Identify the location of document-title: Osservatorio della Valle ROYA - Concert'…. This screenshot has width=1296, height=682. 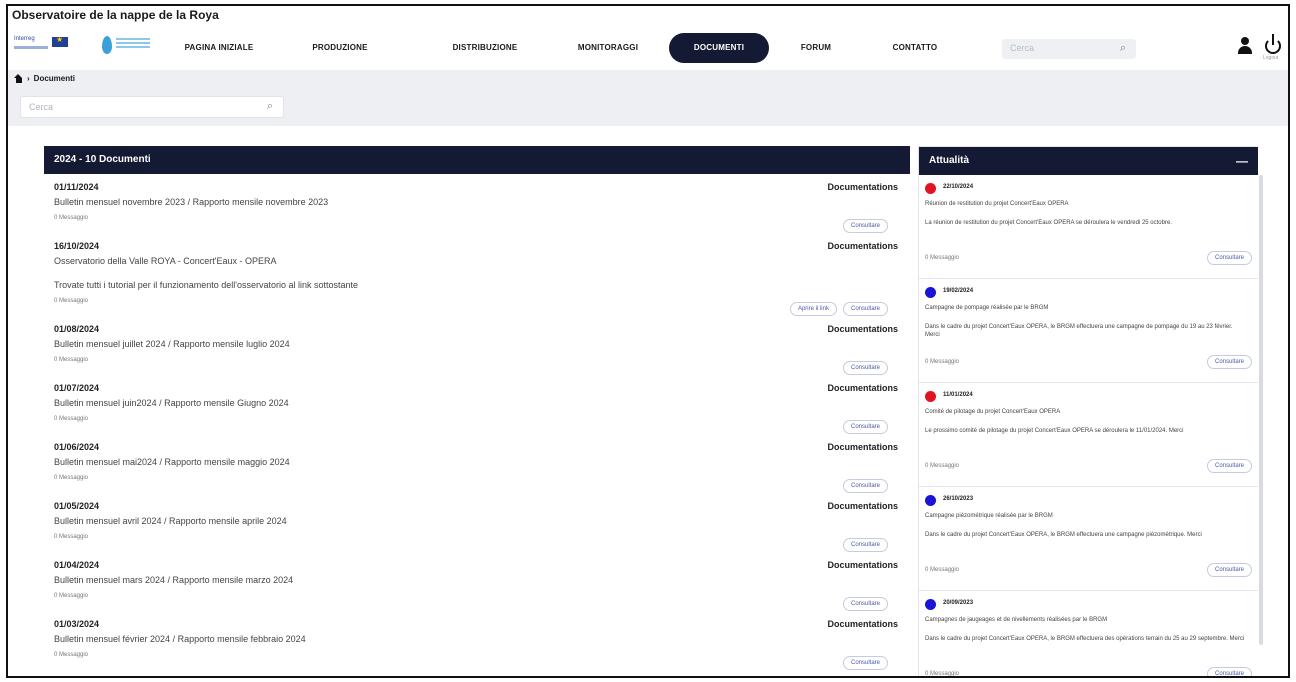
(477, 261).